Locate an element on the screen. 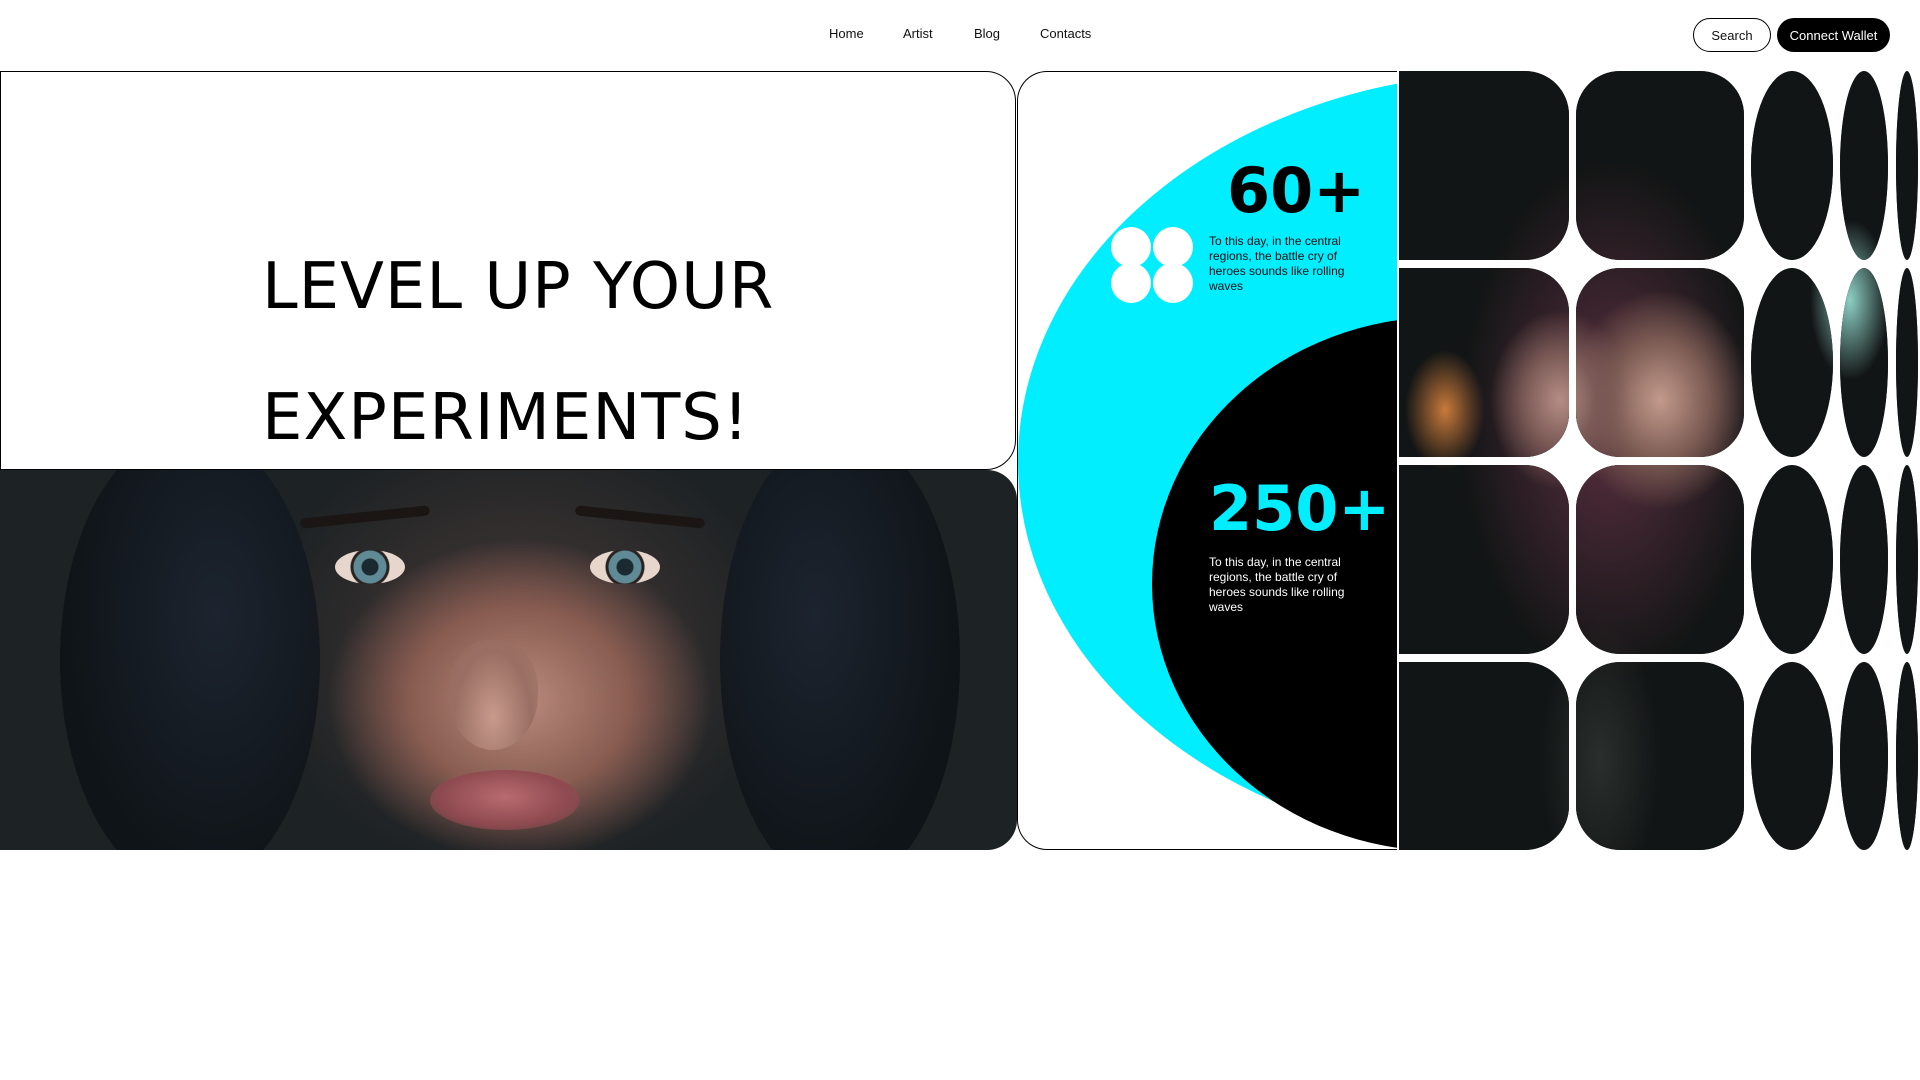  hero-title-line-1: LEVEL UP YOUR is located at coordinates (518, 287).